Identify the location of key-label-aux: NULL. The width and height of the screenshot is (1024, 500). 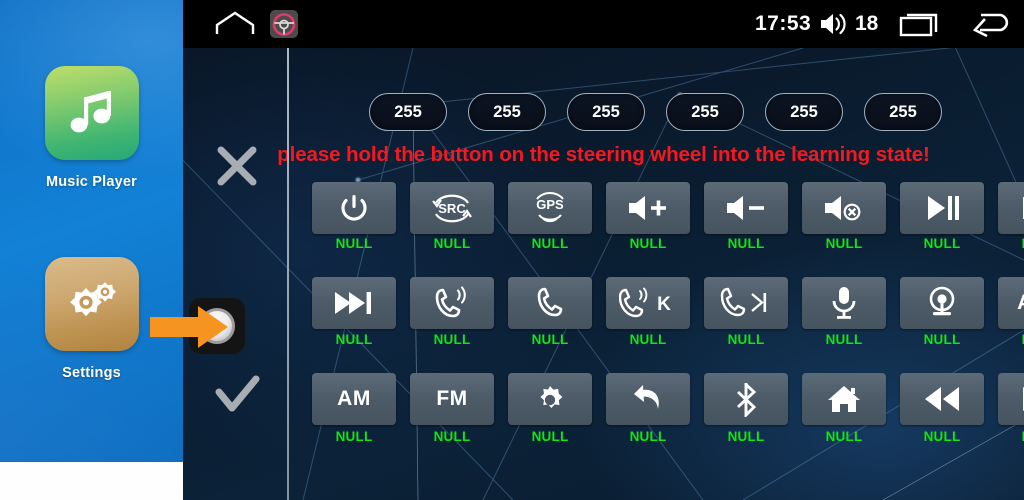
(1011, 339).